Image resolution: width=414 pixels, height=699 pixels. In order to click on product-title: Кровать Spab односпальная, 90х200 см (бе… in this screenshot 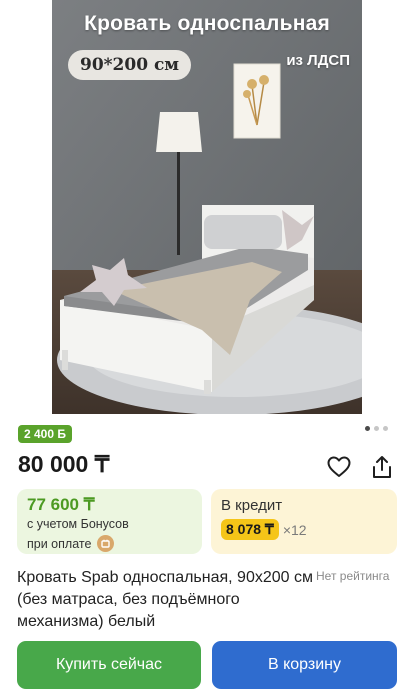, I will do `click(165, 599)`.